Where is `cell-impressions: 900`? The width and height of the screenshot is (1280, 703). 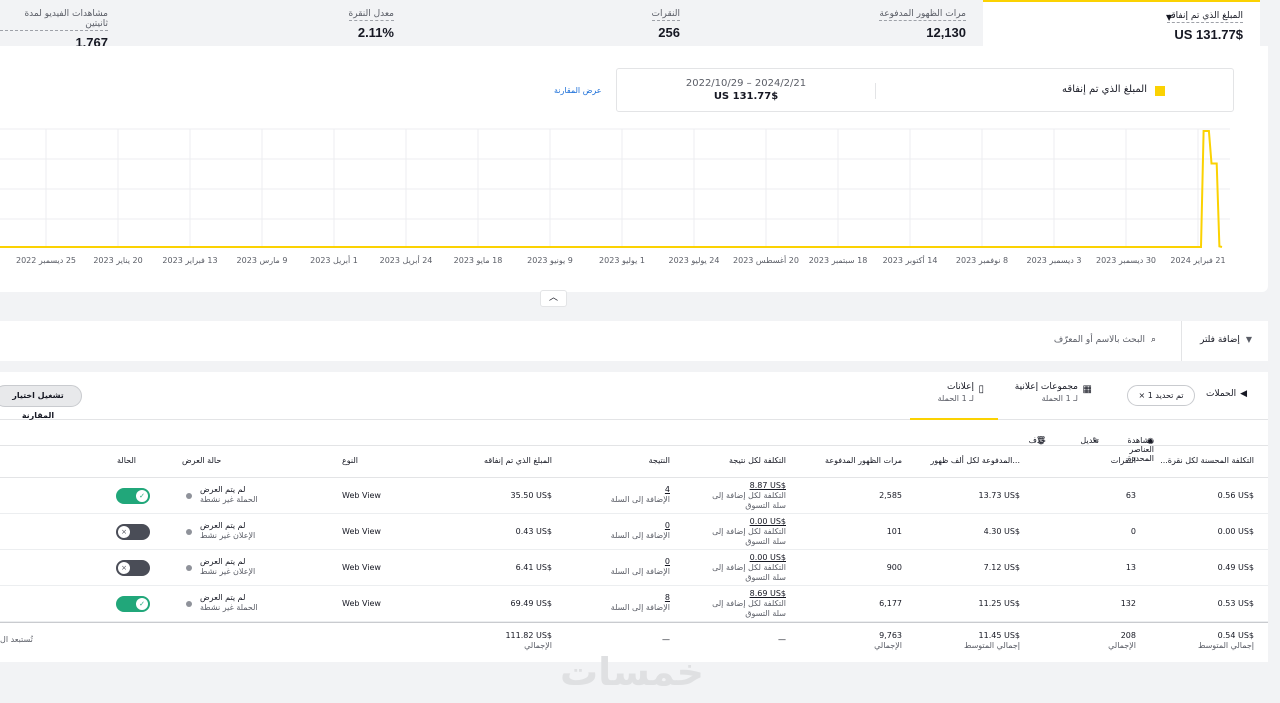
cell-impressions: 900 is located at coordinates (894, 567).